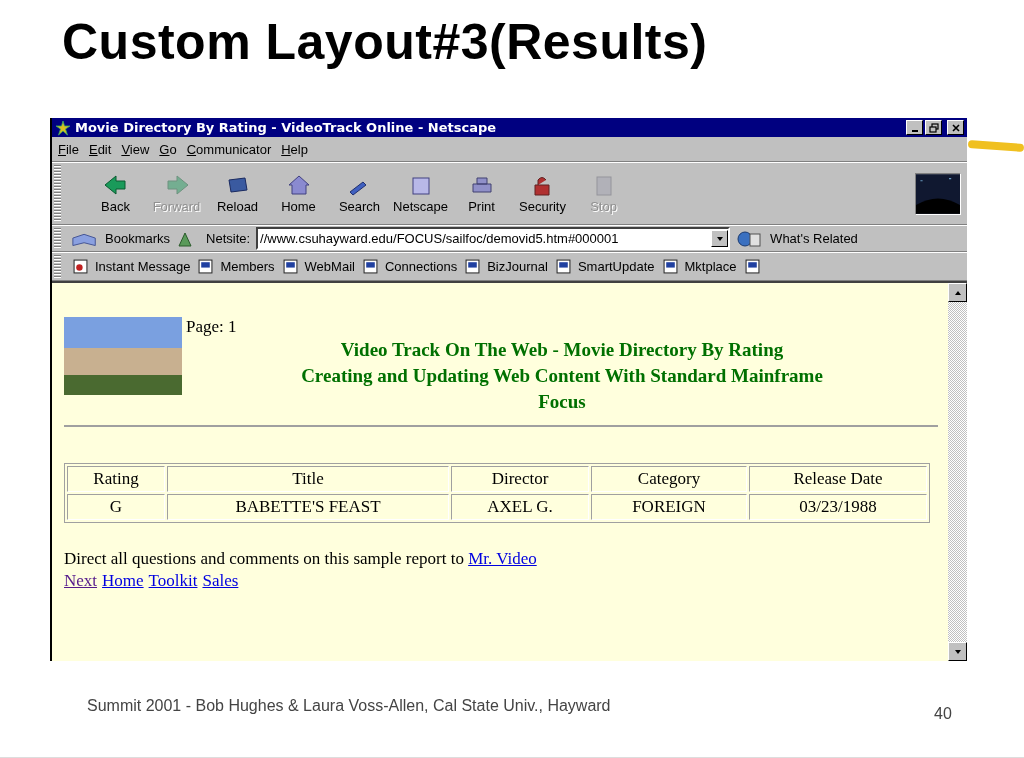 This screenshot has height=758, width=1024. What do you see at coordinates (710, 266) in the screenshot?
I see `bookmark-link: Mktplace` at bounding box center [710, 266].